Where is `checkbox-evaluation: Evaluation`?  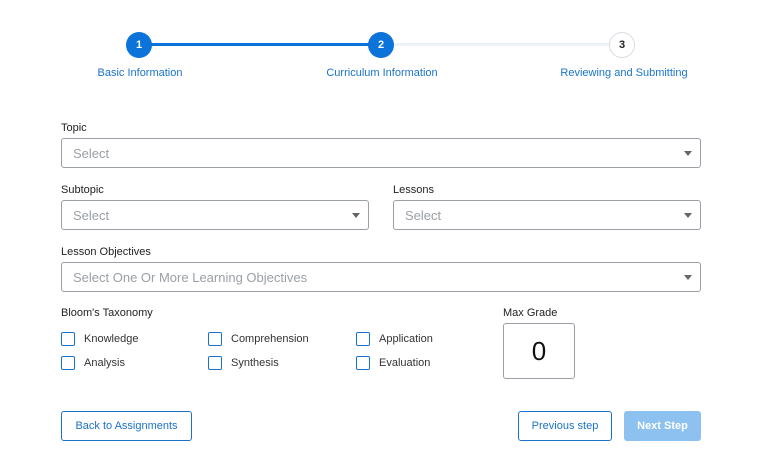 checkbox-evaluation: Evaluation is located at coordinates (393, 363).